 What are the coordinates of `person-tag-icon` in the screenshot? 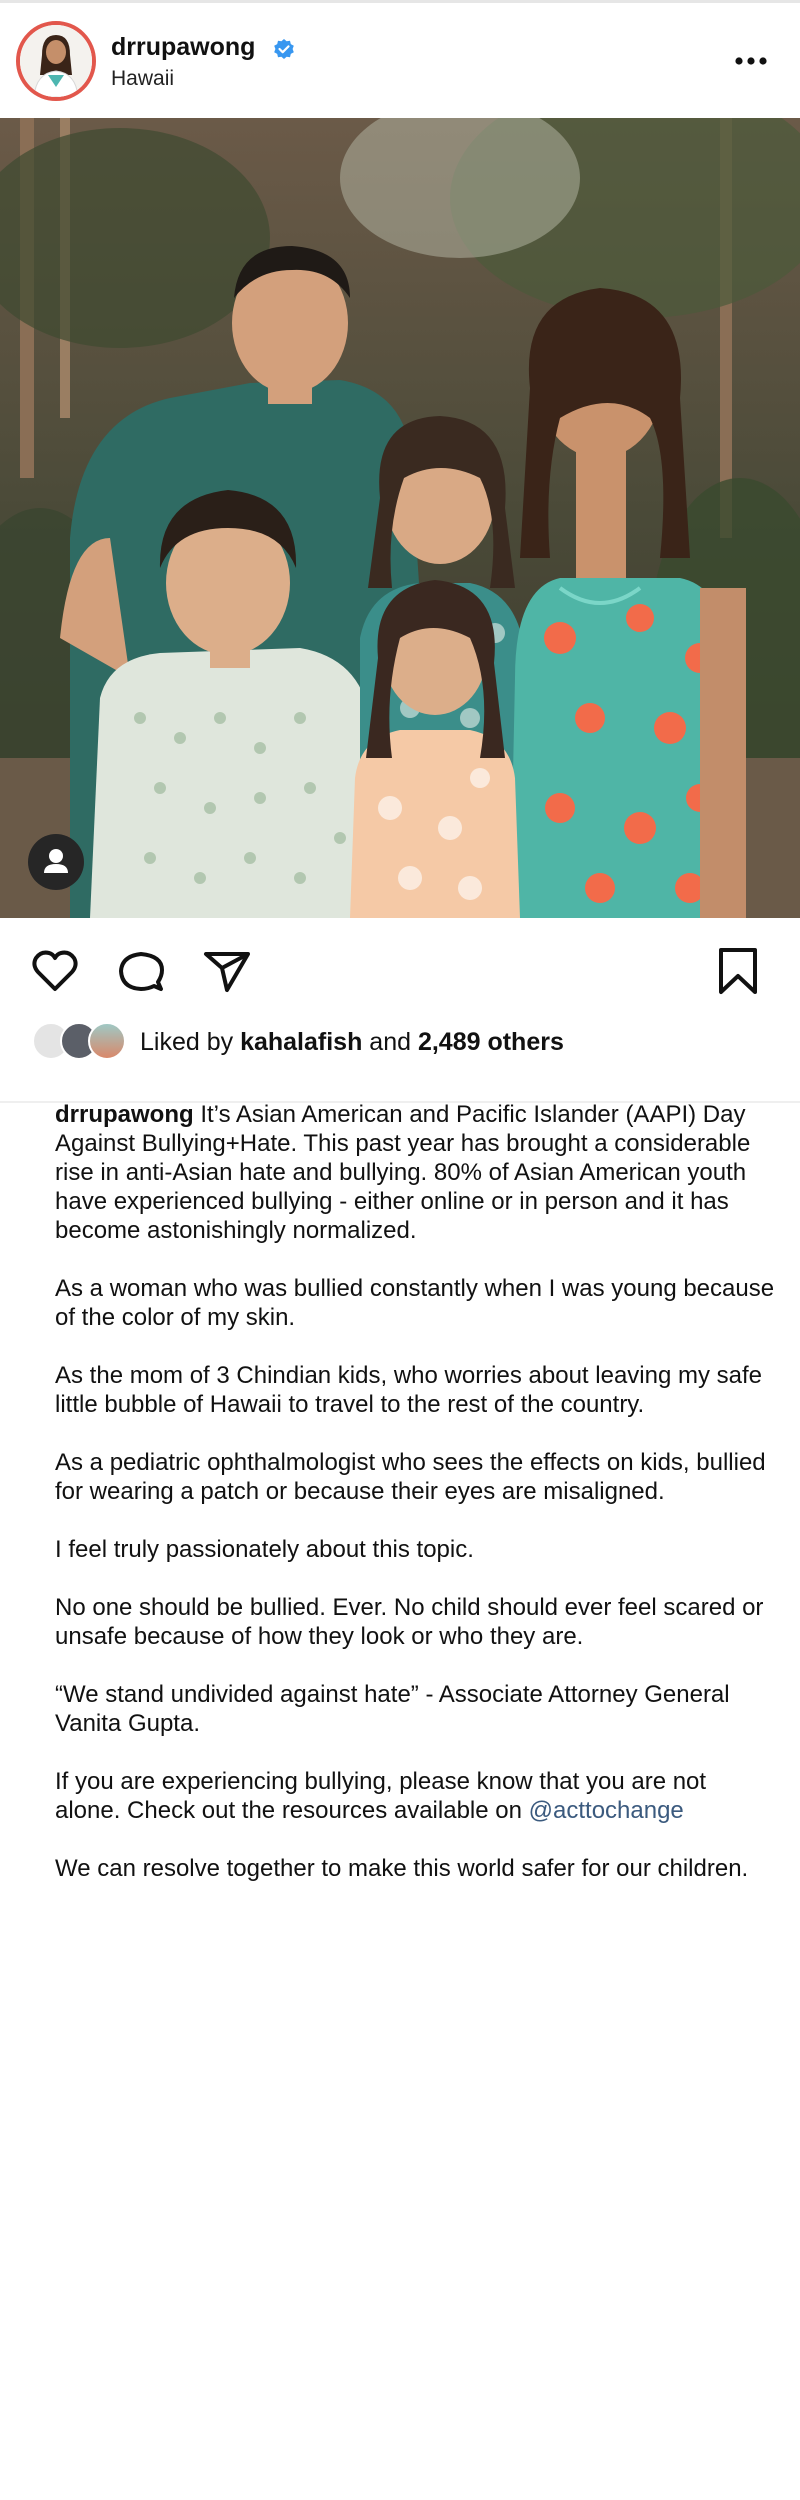 It's located at (56, 861).